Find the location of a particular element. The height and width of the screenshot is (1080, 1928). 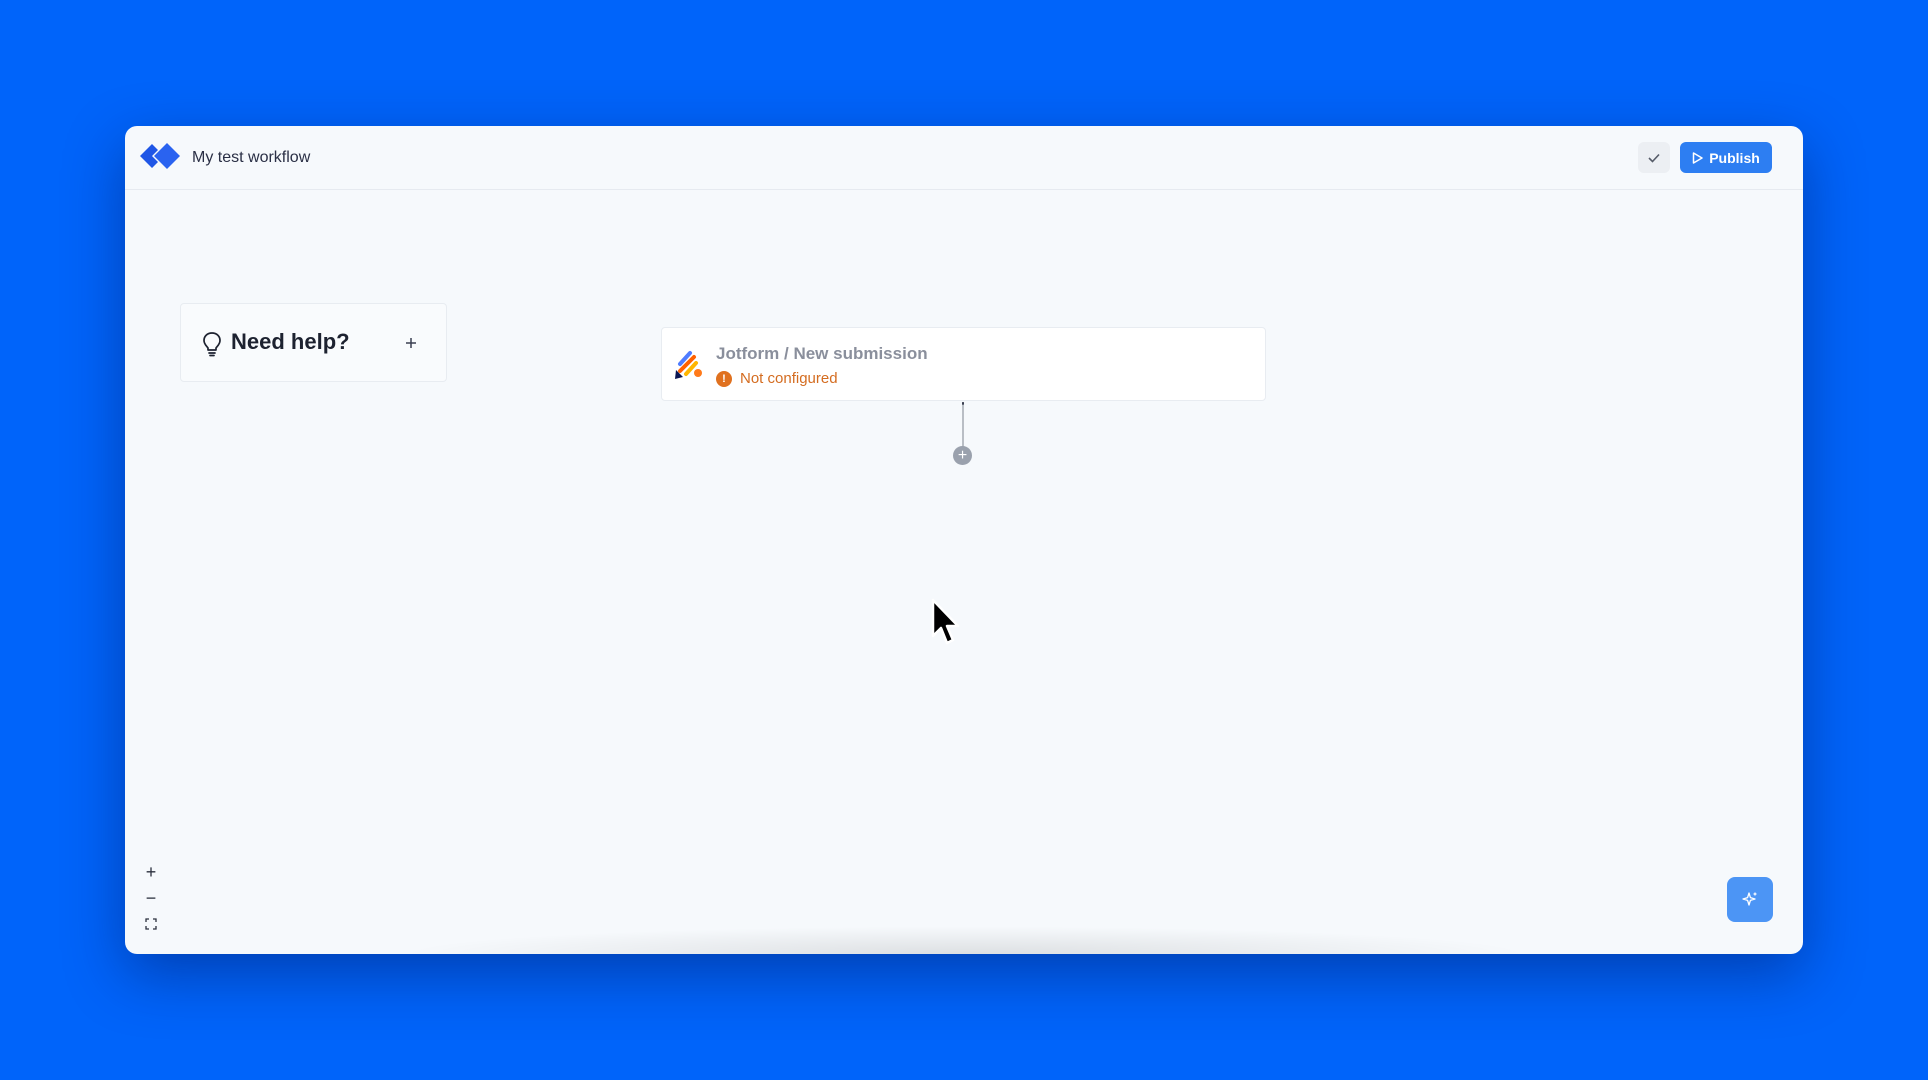

help-label: Need help? is located at coordinates (290, 341).